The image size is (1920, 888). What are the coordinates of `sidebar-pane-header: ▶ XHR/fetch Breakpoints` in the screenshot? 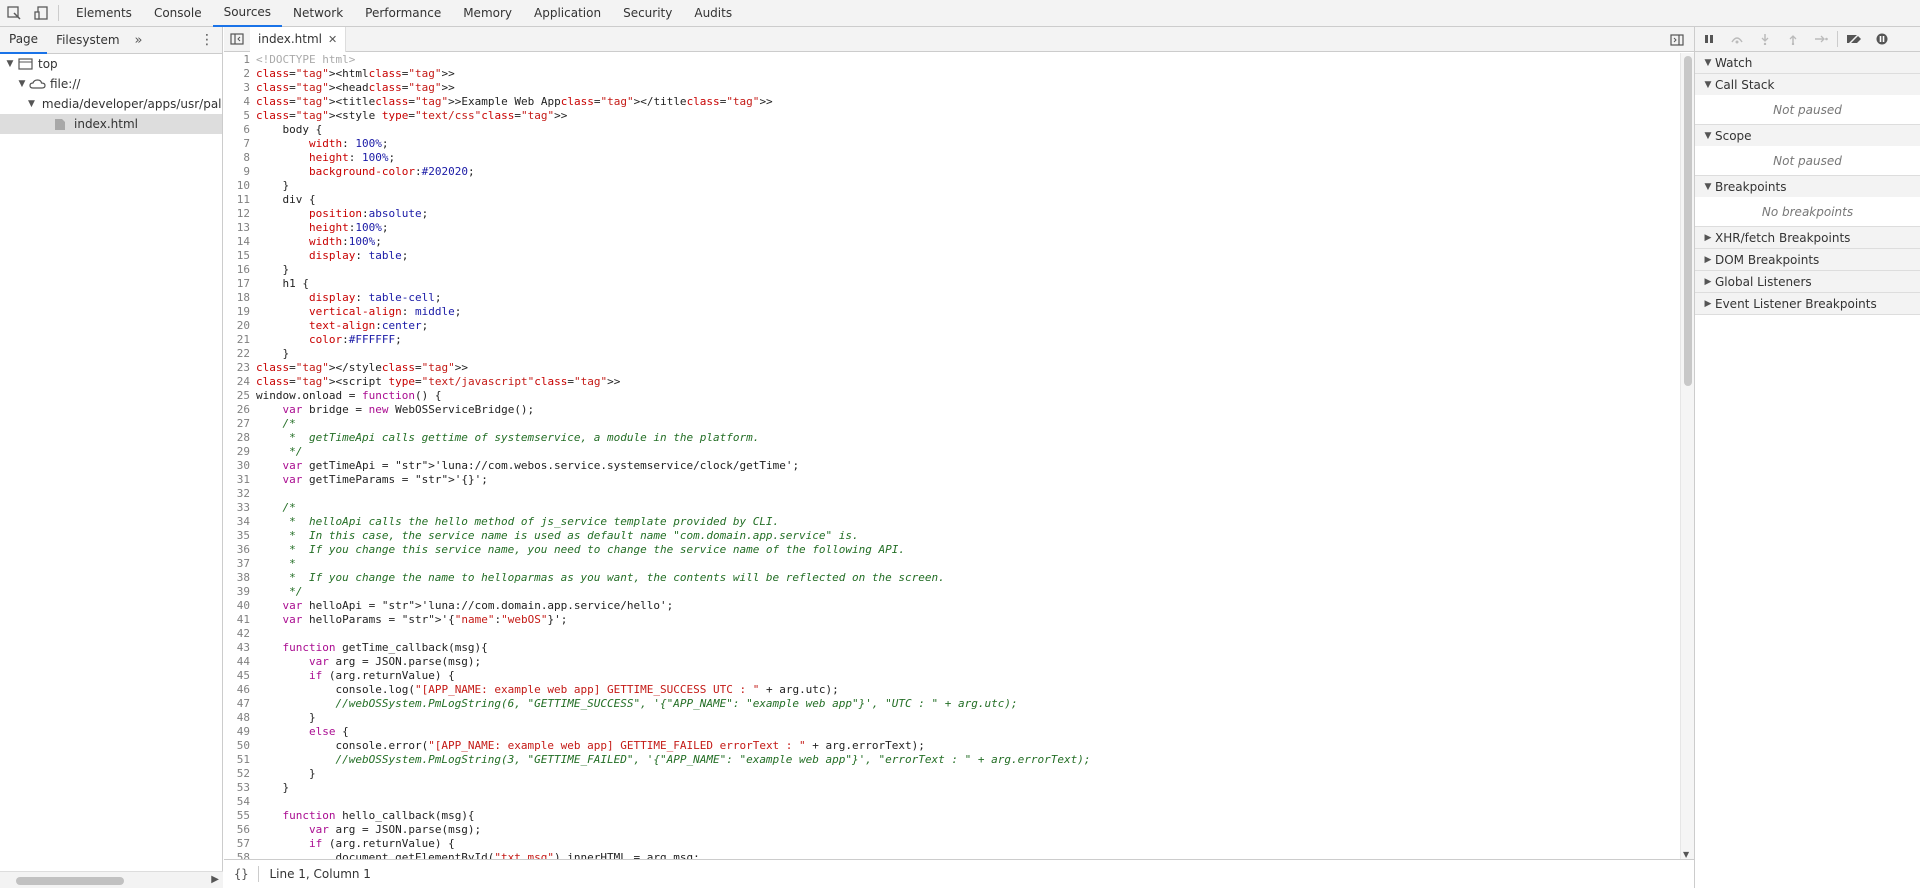 It's located at (1807, 237).